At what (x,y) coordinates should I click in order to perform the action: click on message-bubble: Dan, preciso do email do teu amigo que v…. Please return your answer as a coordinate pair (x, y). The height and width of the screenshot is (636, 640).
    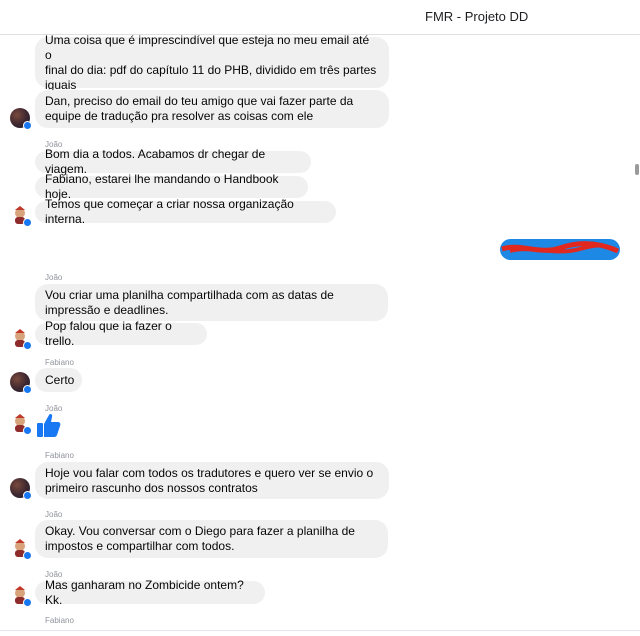
    Looking at the image, I should click on (212, 109).